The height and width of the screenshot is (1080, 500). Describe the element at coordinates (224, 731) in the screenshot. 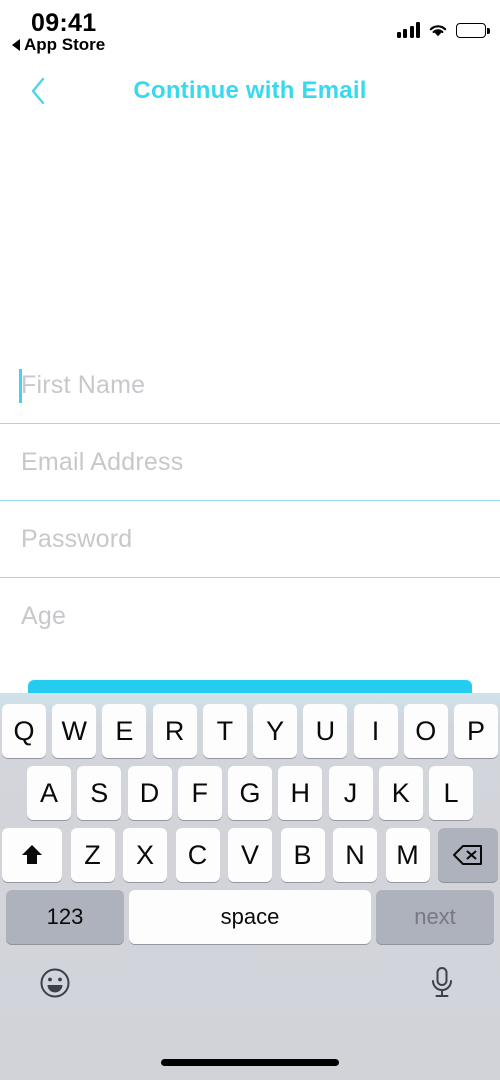

I see `key-t: T` at that location.